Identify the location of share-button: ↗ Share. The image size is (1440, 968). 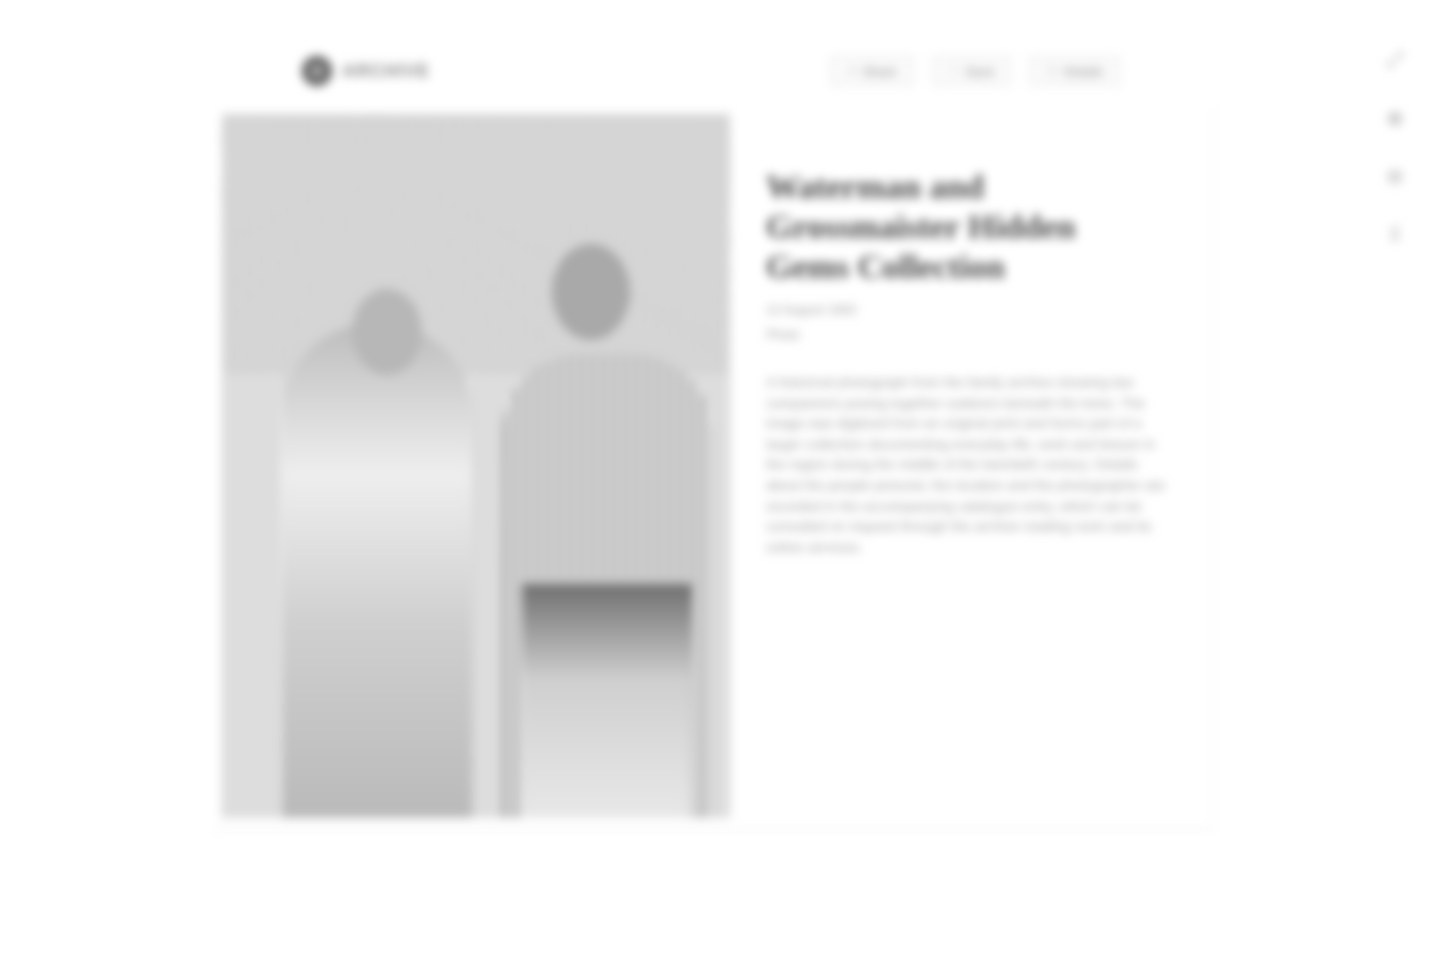
(872, 71).